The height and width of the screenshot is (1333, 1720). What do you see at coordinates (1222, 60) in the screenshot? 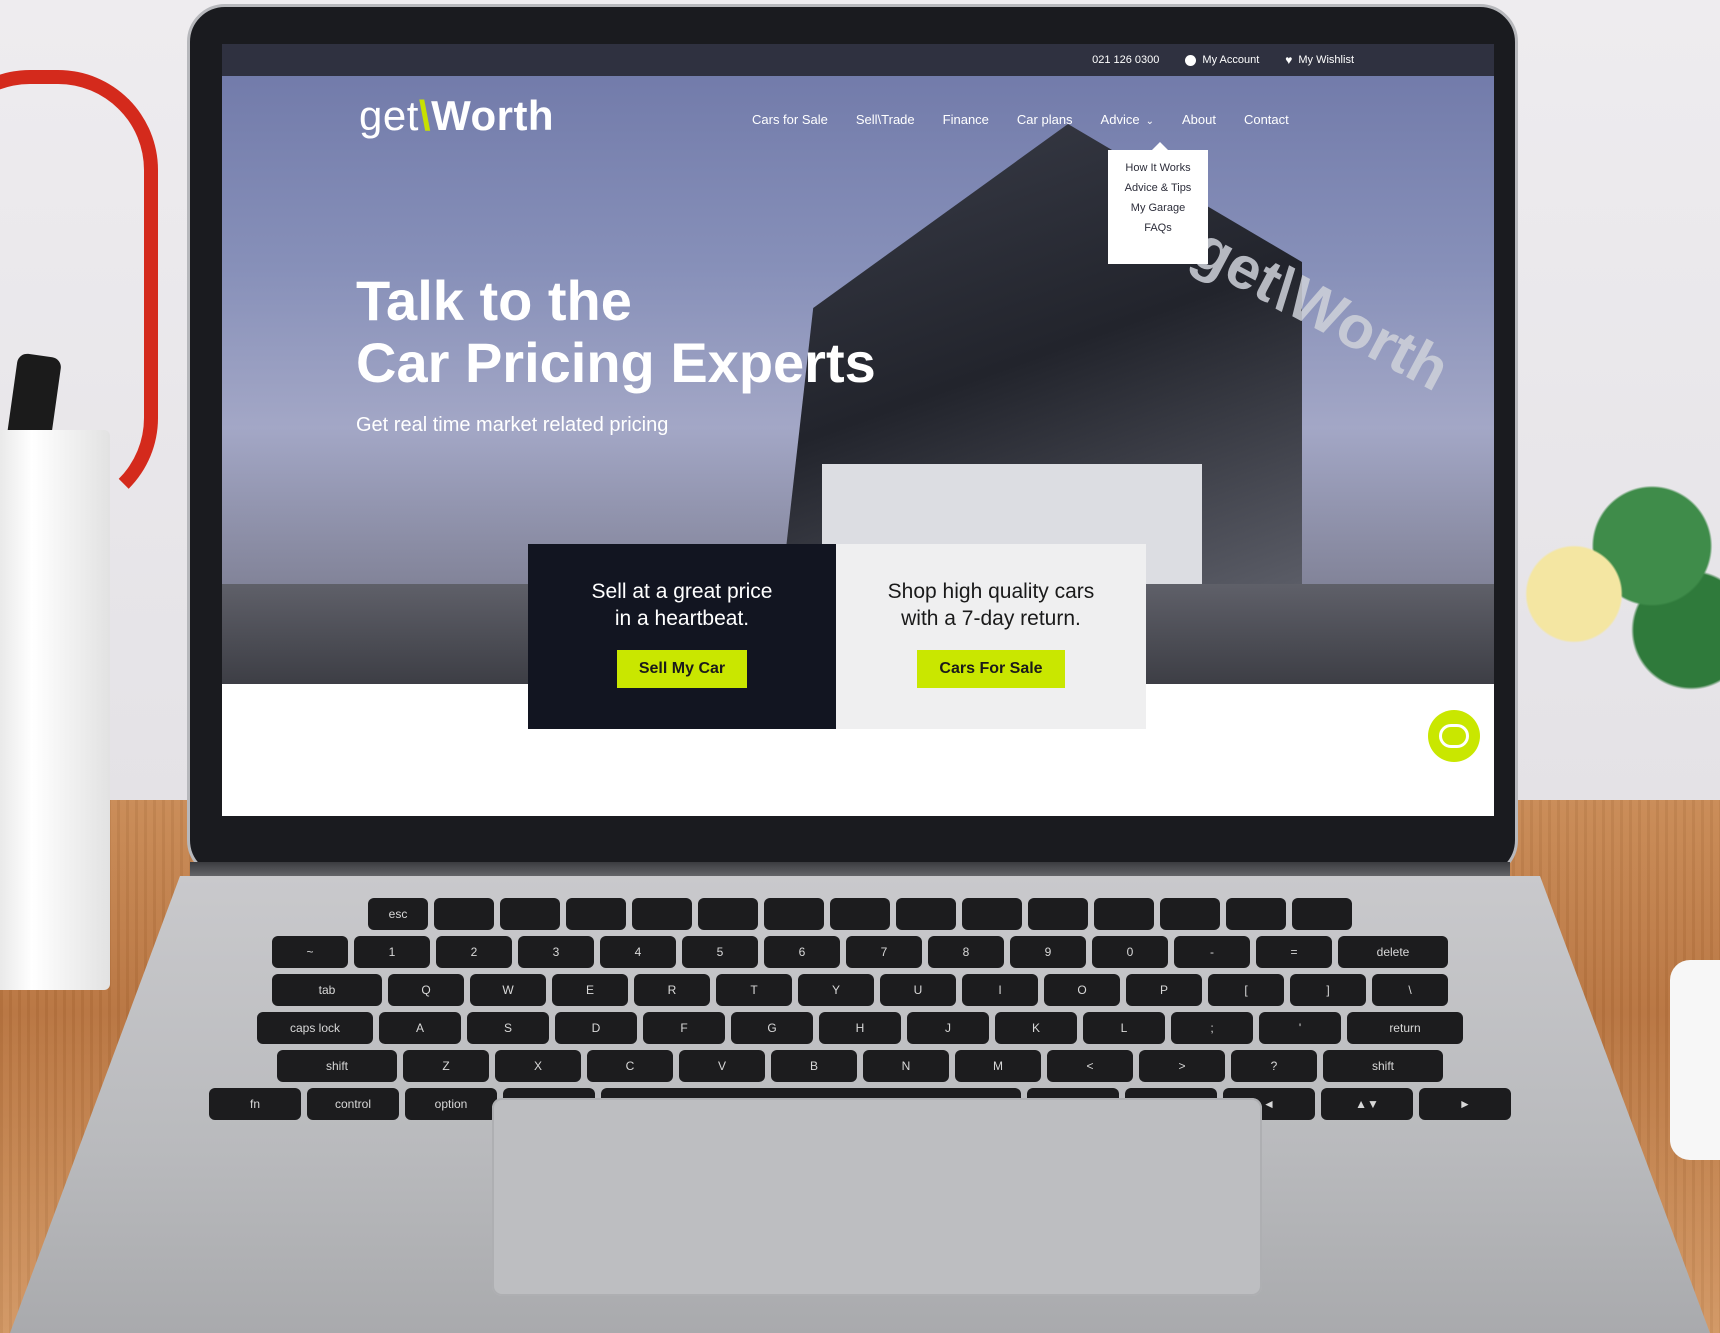
I see `my-account-link: My Account` at bounding box center [1222, 60].